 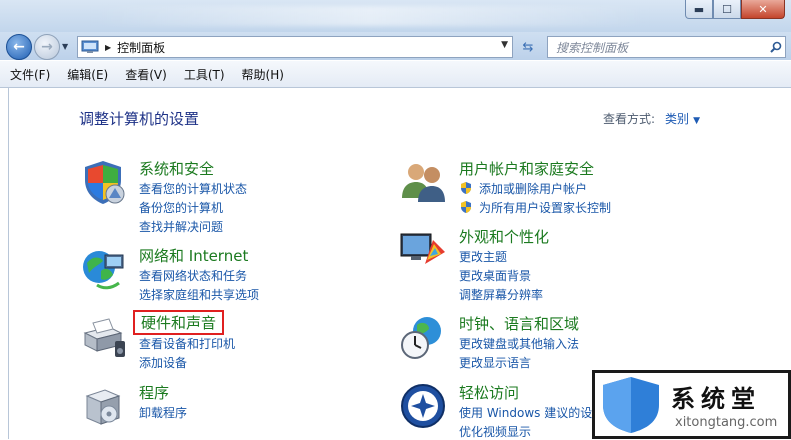 I want to click on globe-network-icon, so click(x=103, y=270).